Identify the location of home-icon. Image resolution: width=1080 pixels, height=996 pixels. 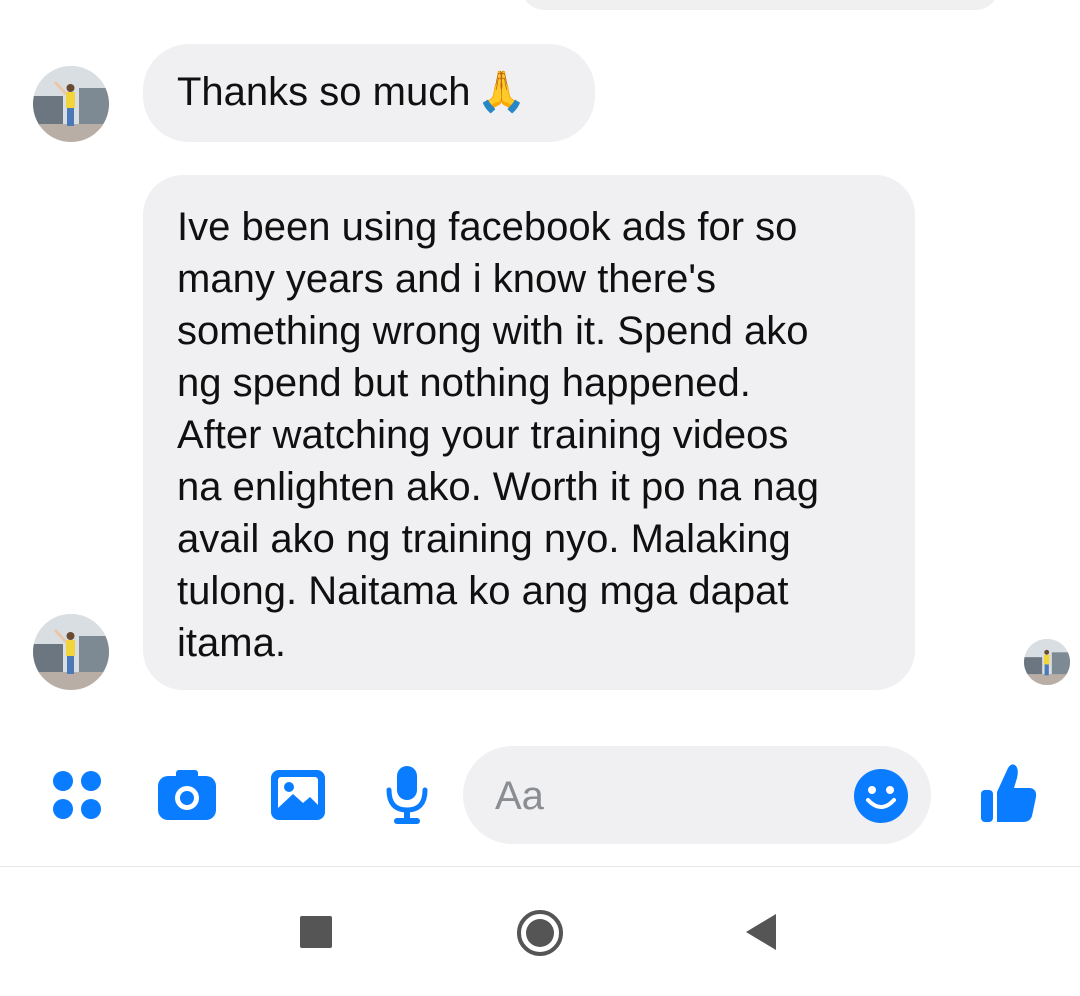
(540, 933).